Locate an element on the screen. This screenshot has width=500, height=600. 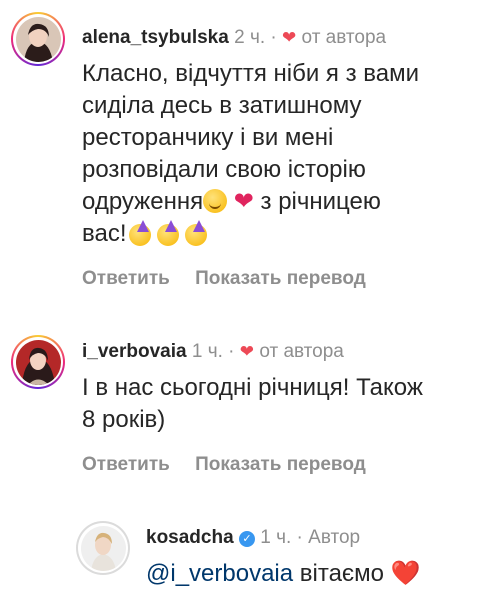
comment-line: одруження ❤ з річницею is located at coordinates (287, 202).